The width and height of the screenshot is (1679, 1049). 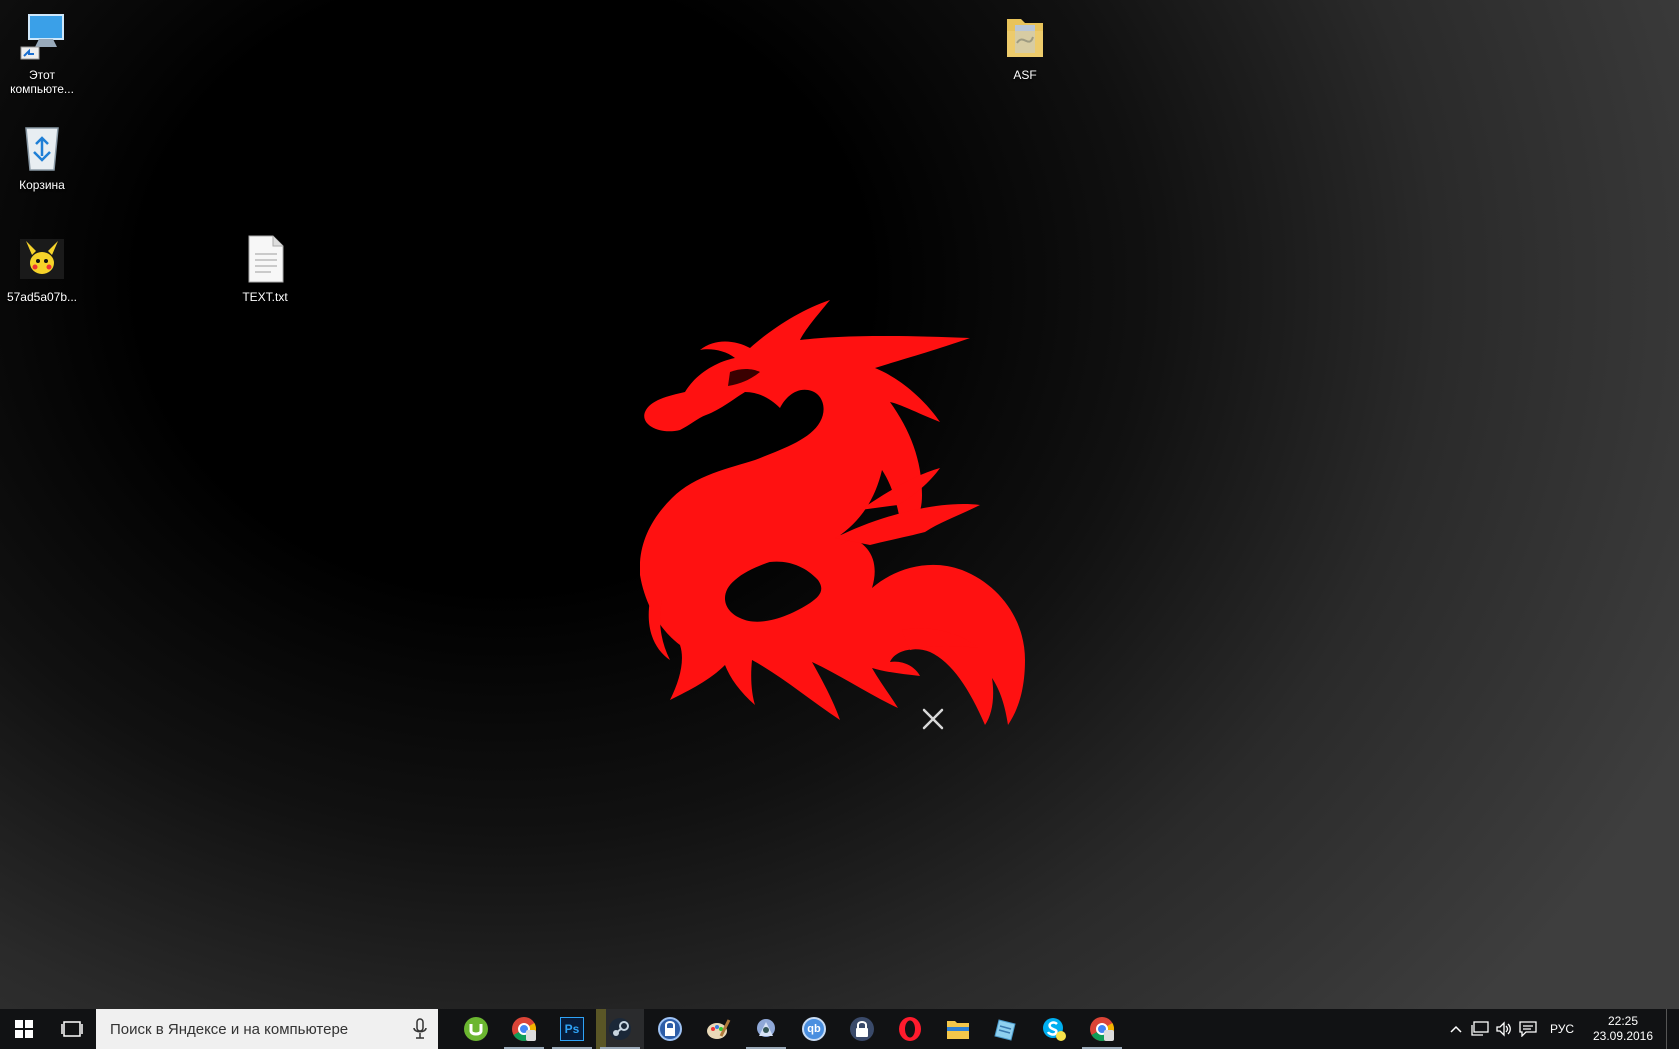 I want to click on network-icon, so click(x=1480, y=1028).